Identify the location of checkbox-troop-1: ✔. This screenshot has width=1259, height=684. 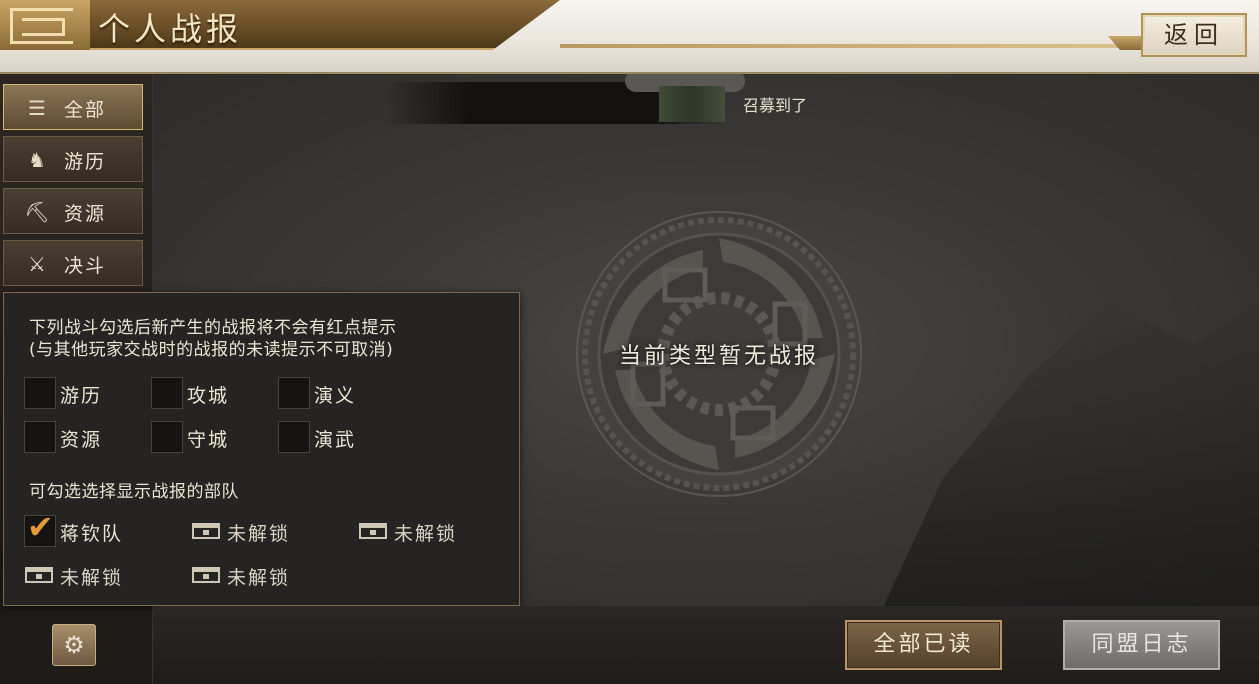
(40, 527).